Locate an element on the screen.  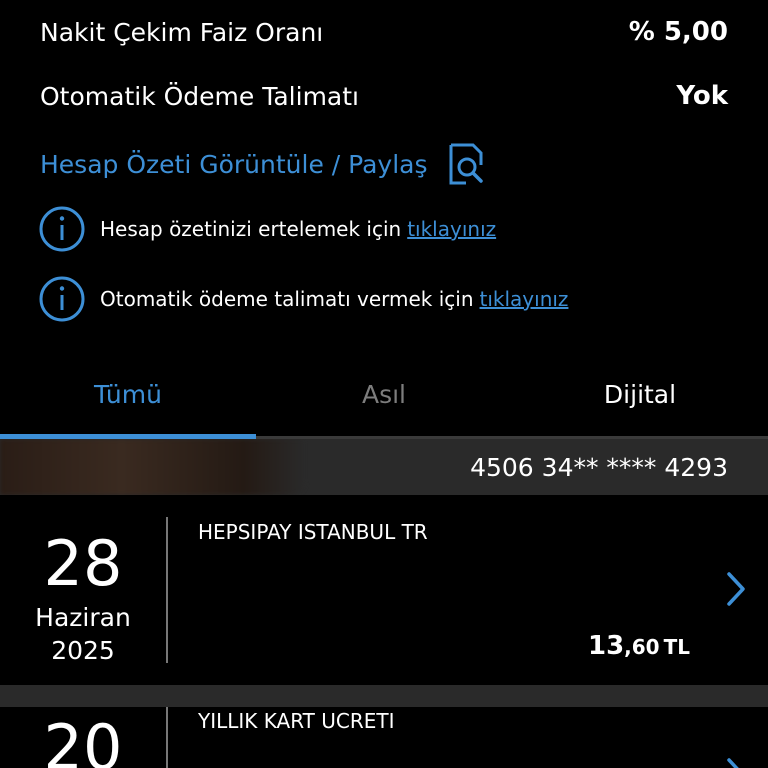
defer-statement-link: tıklayınız is located at coordinates (451, 229).